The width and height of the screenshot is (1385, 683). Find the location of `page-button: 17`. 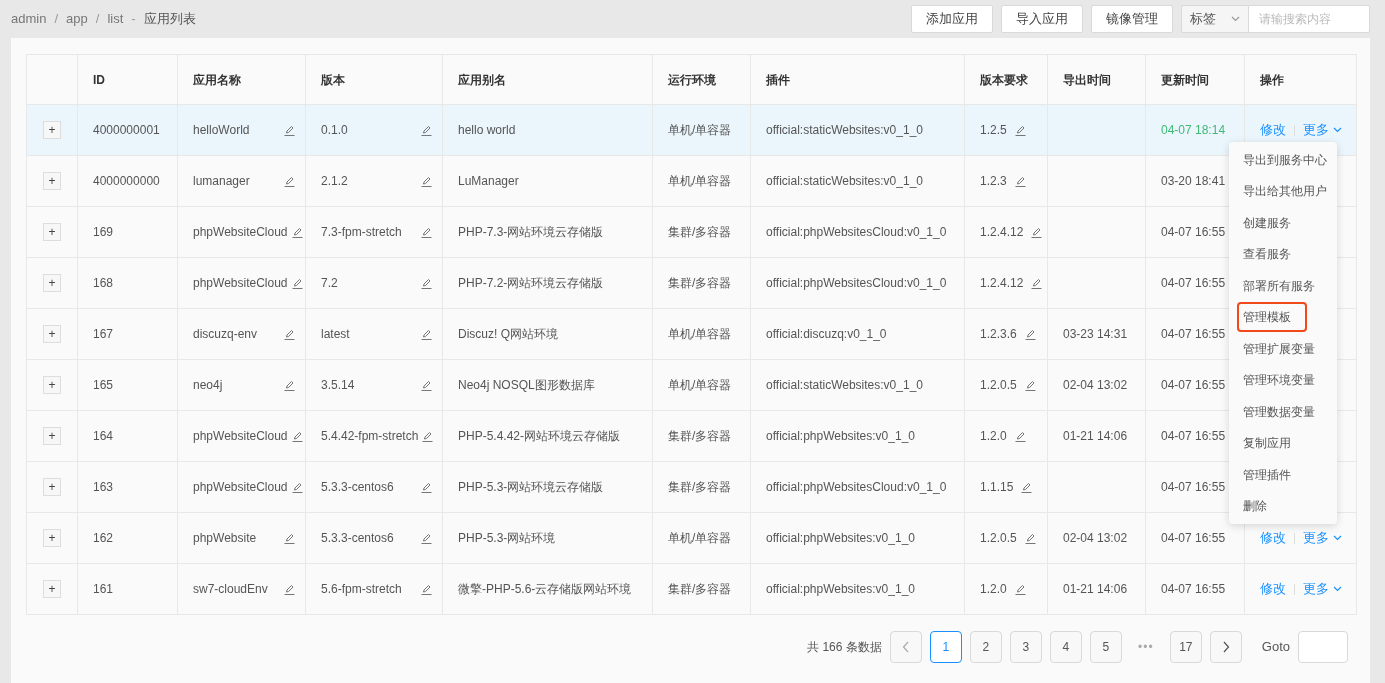

page-button: 17 is located at coordinates (1185, 647).